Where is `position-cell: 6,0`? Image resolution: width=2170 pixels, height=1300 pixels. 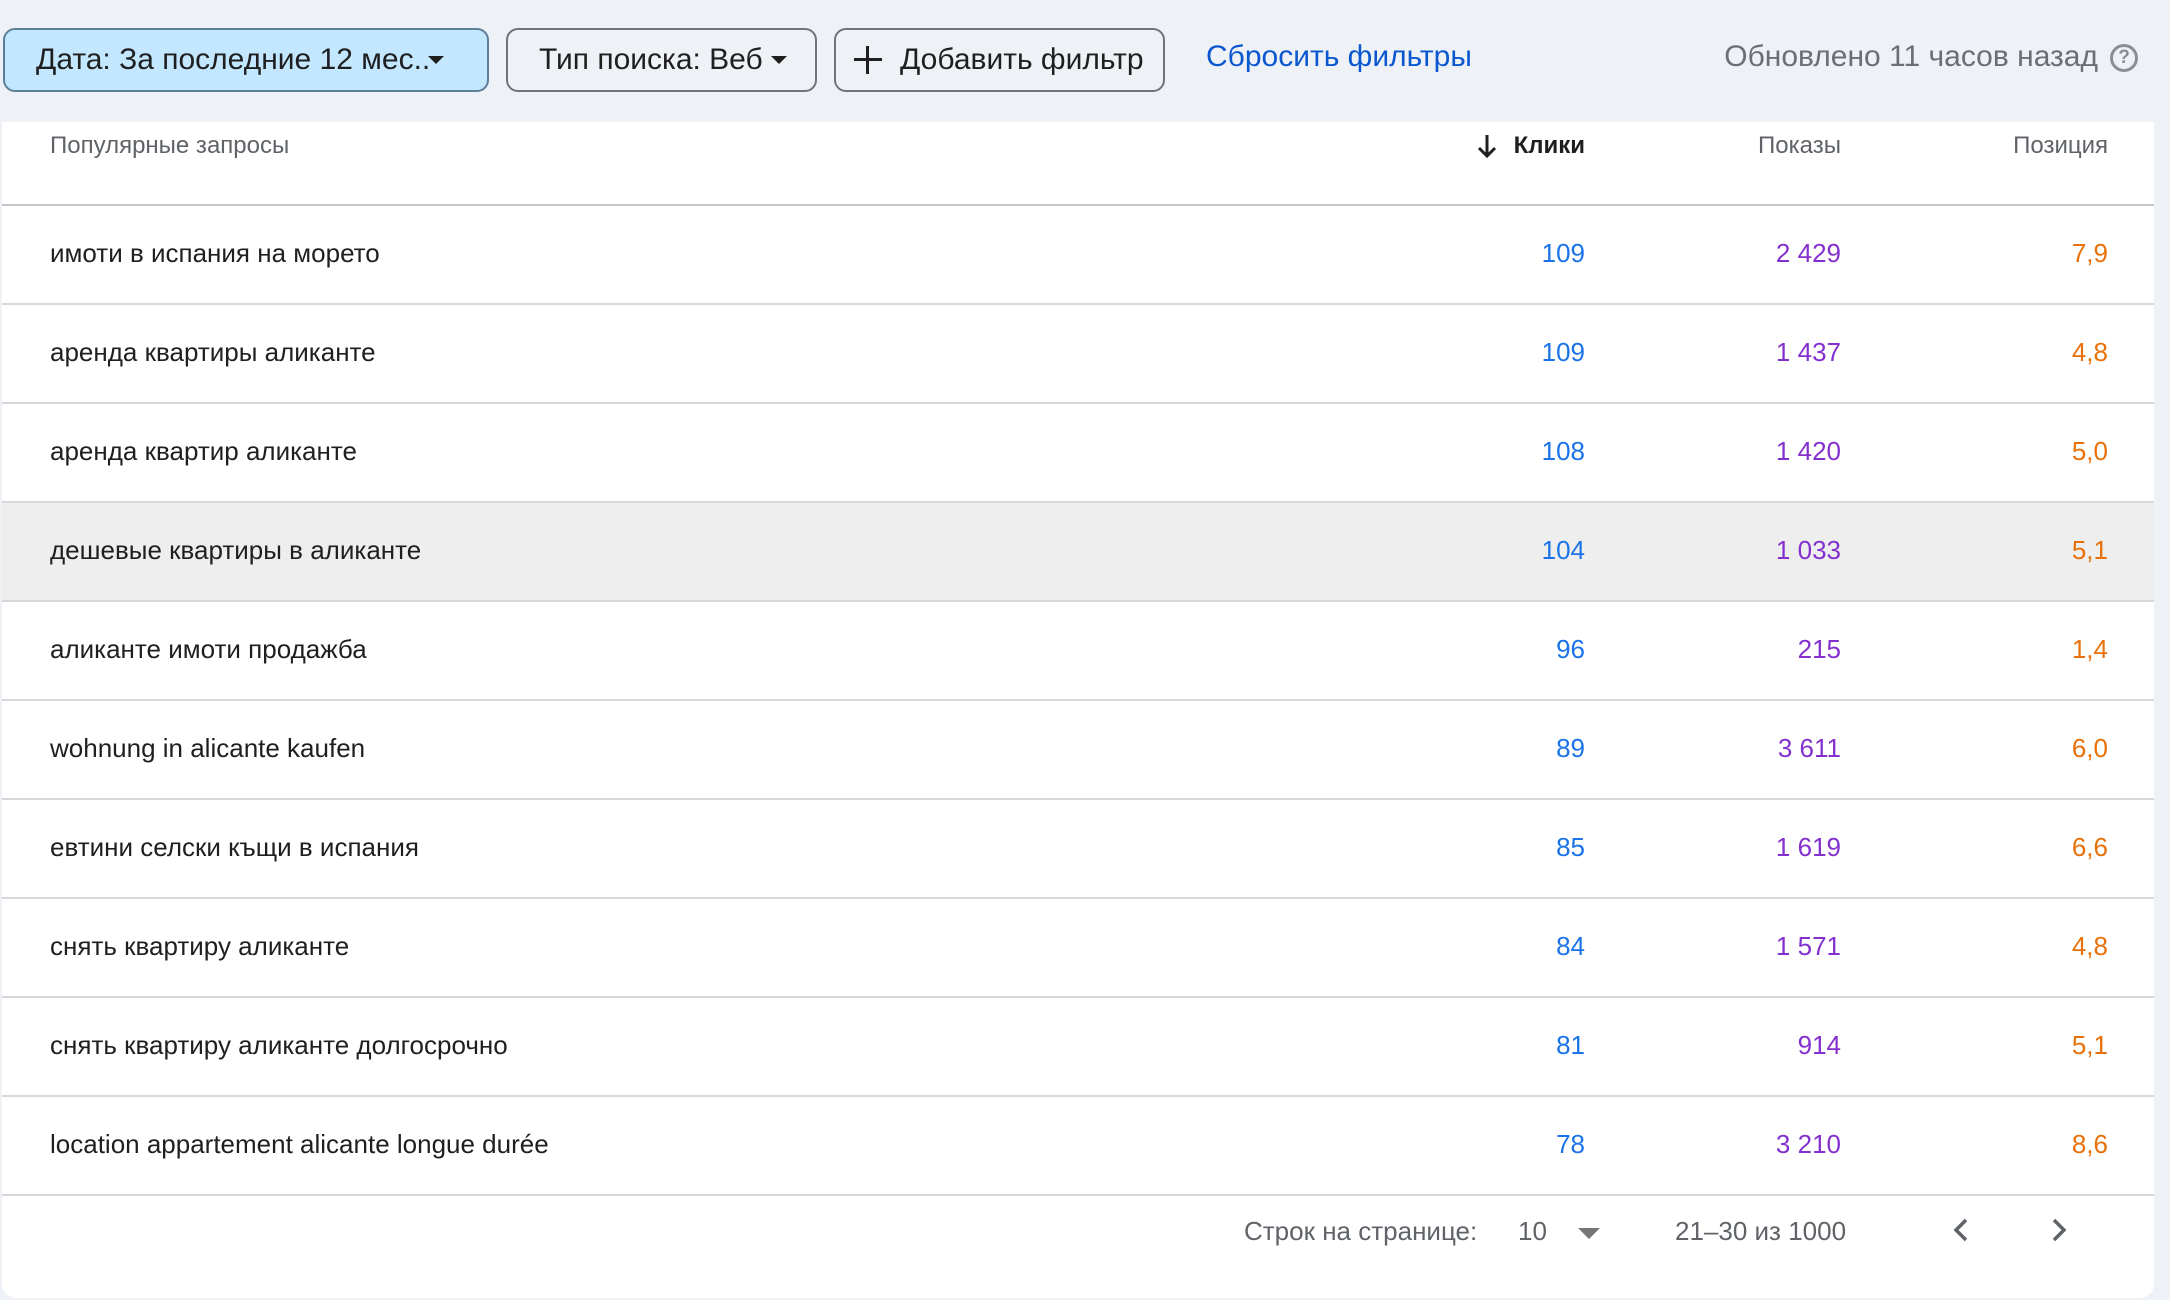 position-cell: 6,0 is located at coordinates (2089, 748).